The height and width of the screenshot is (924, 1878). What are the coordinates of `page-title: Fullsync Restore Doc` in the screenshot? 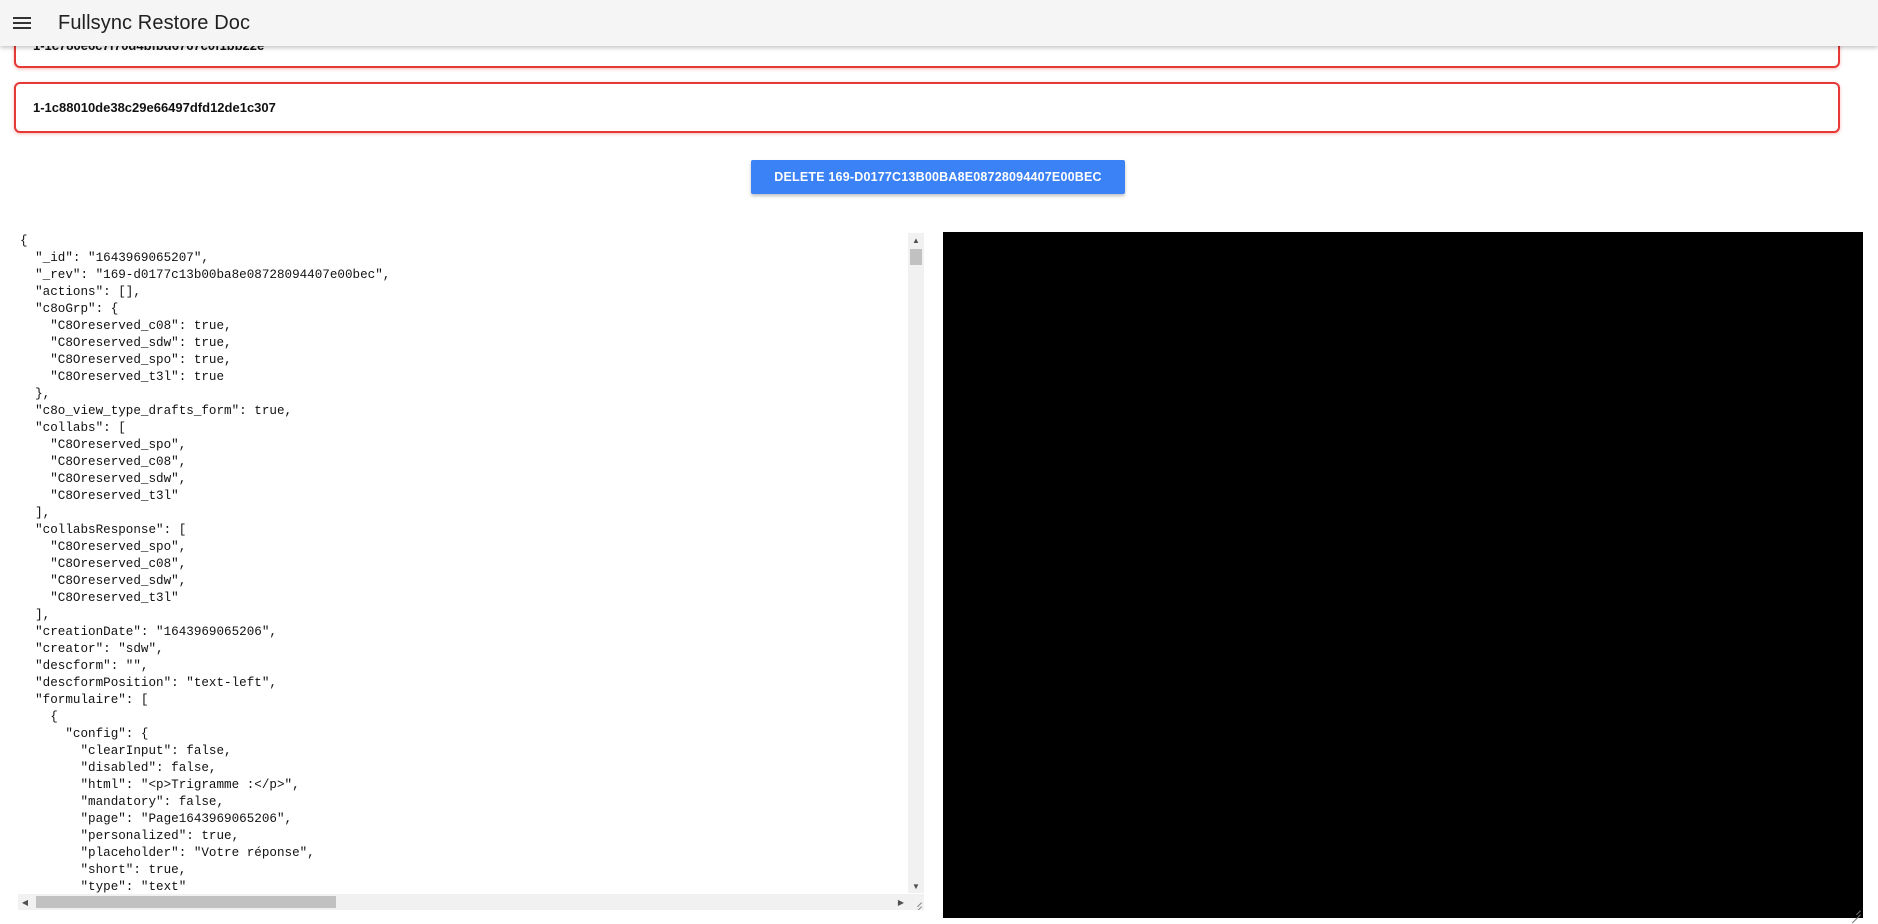 It's located at (154, 22).